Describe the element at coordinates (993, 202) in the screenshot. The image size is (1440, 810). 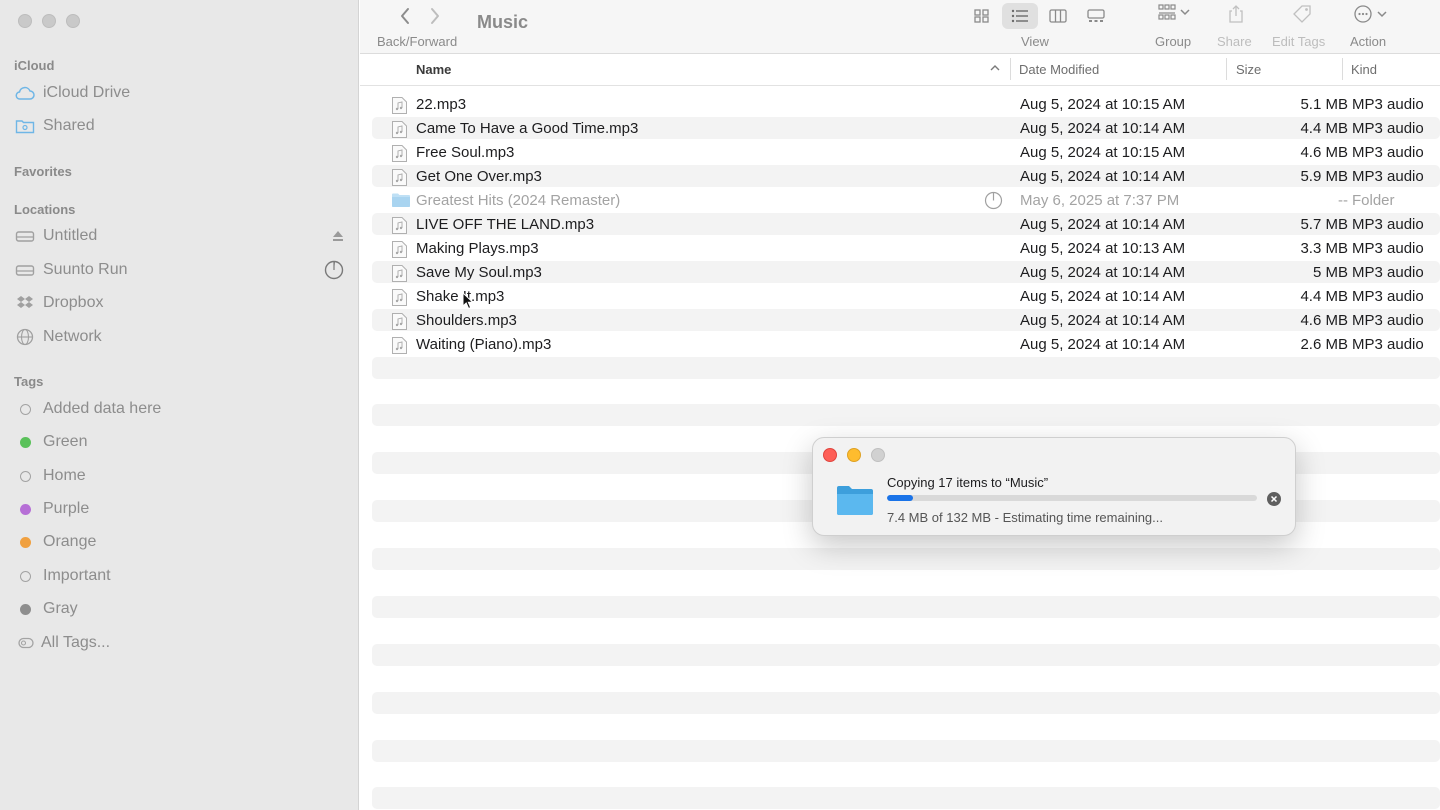
I see `progress-pie-icon` at that location.